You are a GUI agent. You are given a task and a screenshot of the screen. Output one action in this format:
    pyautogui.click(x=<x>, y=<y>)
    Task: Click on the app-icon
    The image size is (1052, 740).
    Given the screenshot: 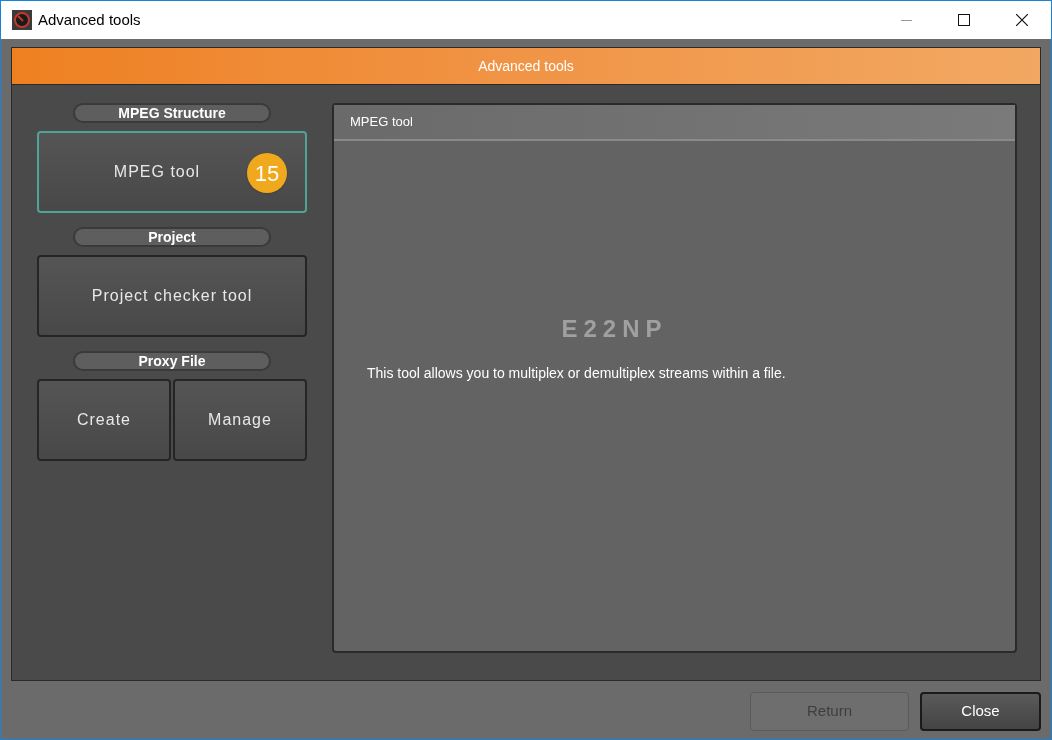 What is the action you would take?
    pyautogui.click(x=22, y=20)
    